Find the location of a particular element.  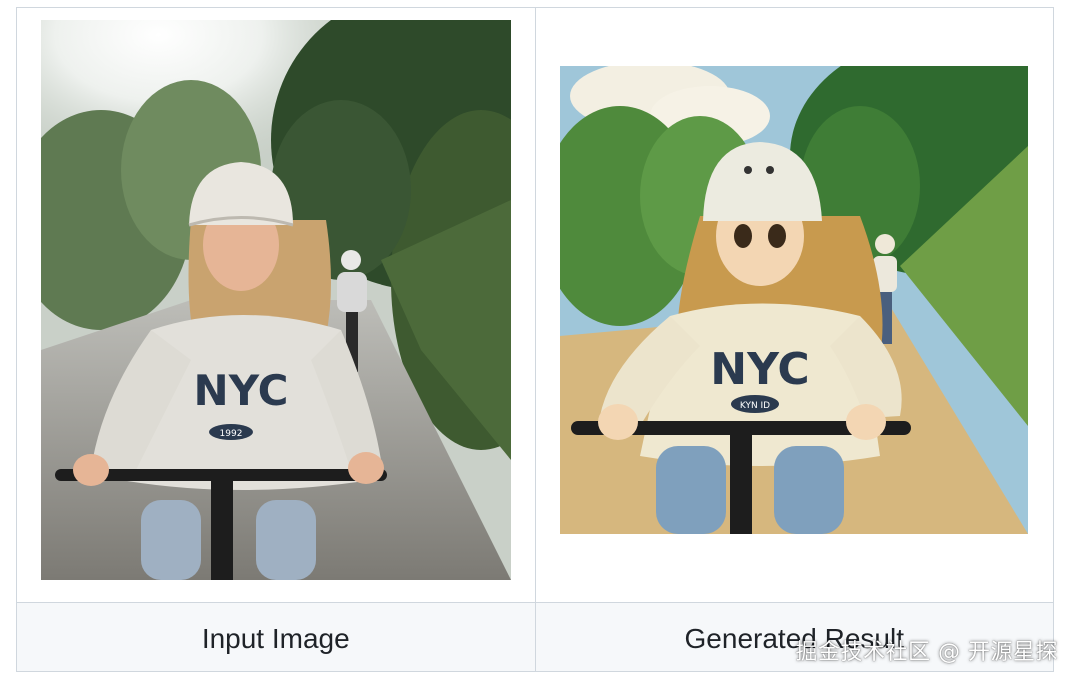

sweater-badge: 1992 is located at coordinates (231, 434).